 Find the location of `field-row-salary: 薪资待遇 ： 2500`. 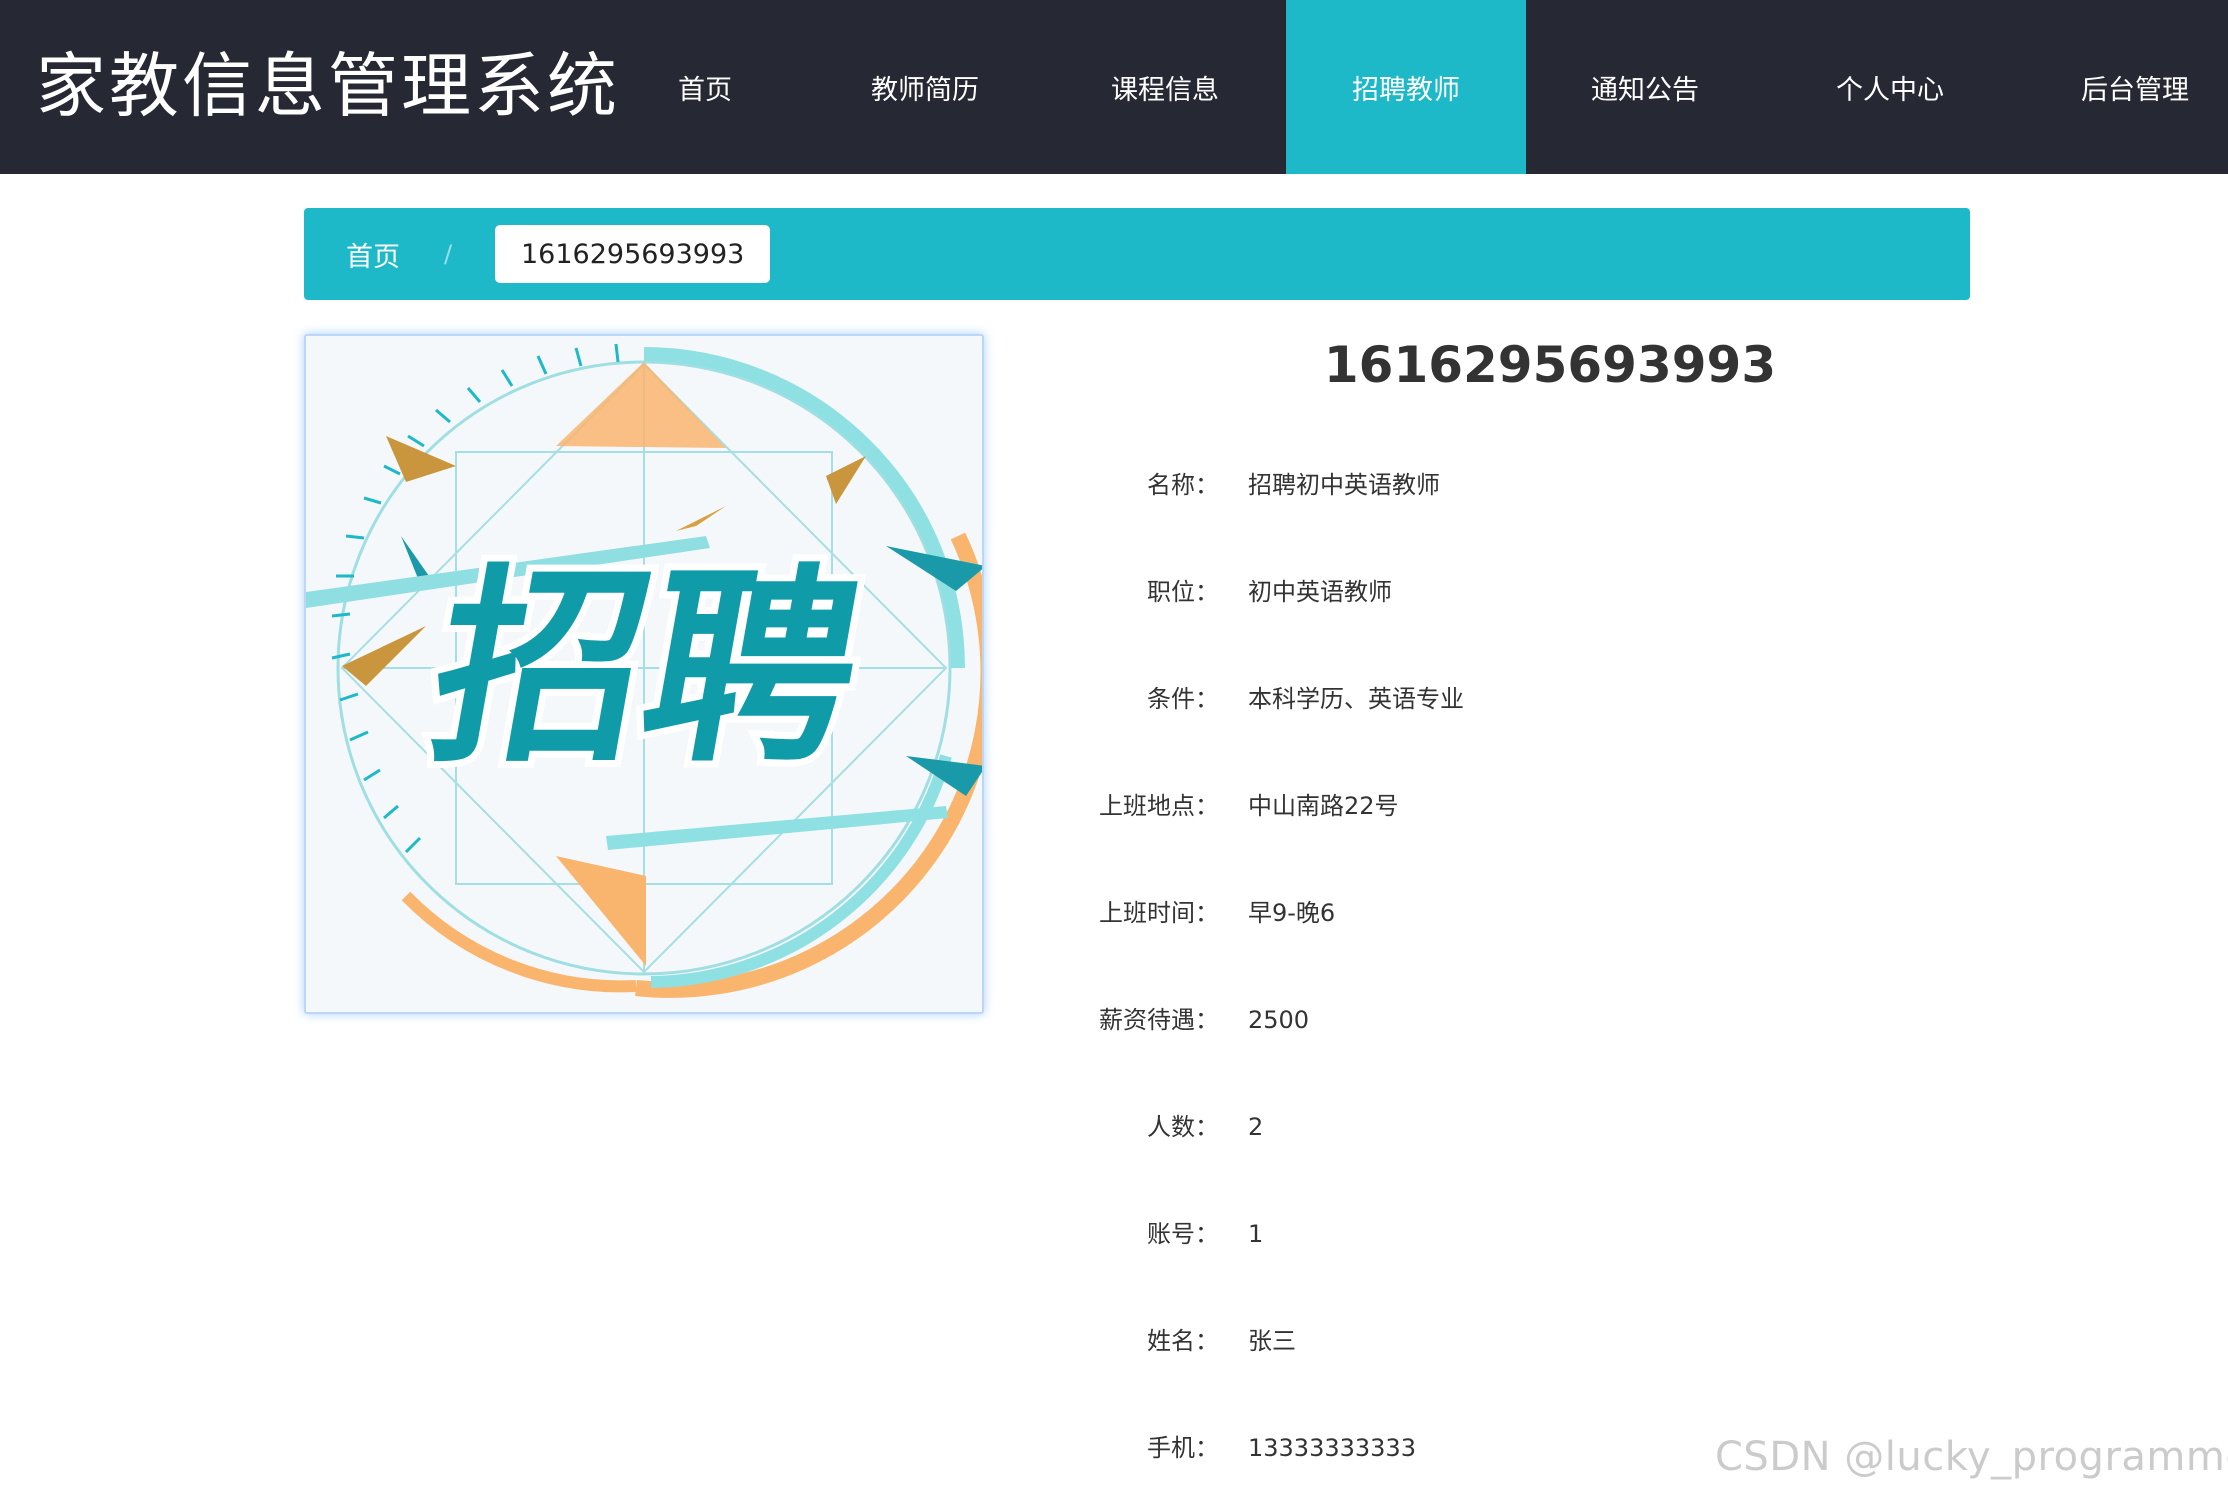

field-row-salary: 薪资待遇 ： 2500 is located at coordinates (1490, 1020).